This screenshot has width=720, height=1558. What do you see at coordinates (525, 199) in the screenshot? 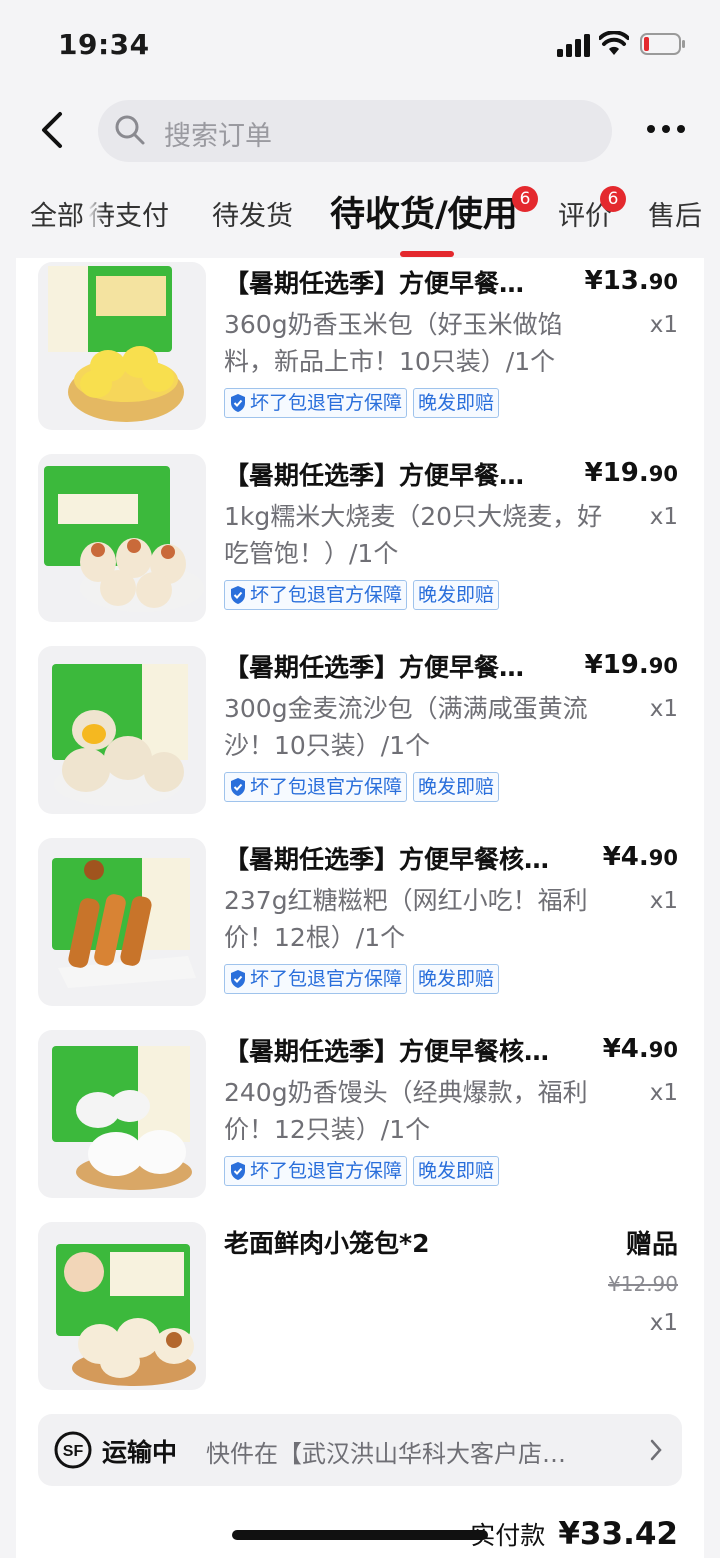
I see `tab-pending-receipt-badge: 6` at bounding box center [525, 199].